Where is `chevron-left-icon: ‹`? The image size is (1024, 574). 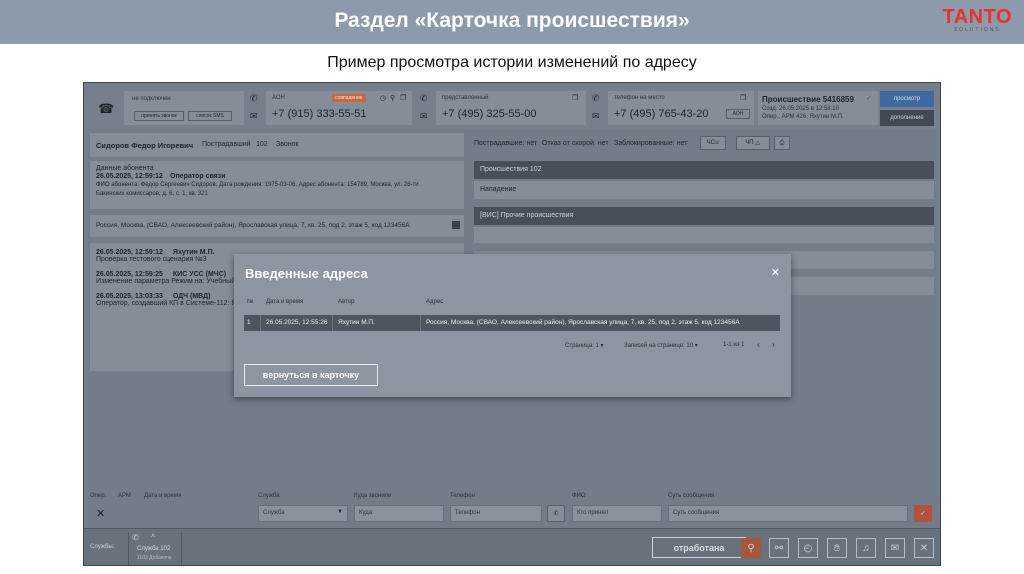 chevron-left-icon: ‹ is located at coordinates (758, 344).